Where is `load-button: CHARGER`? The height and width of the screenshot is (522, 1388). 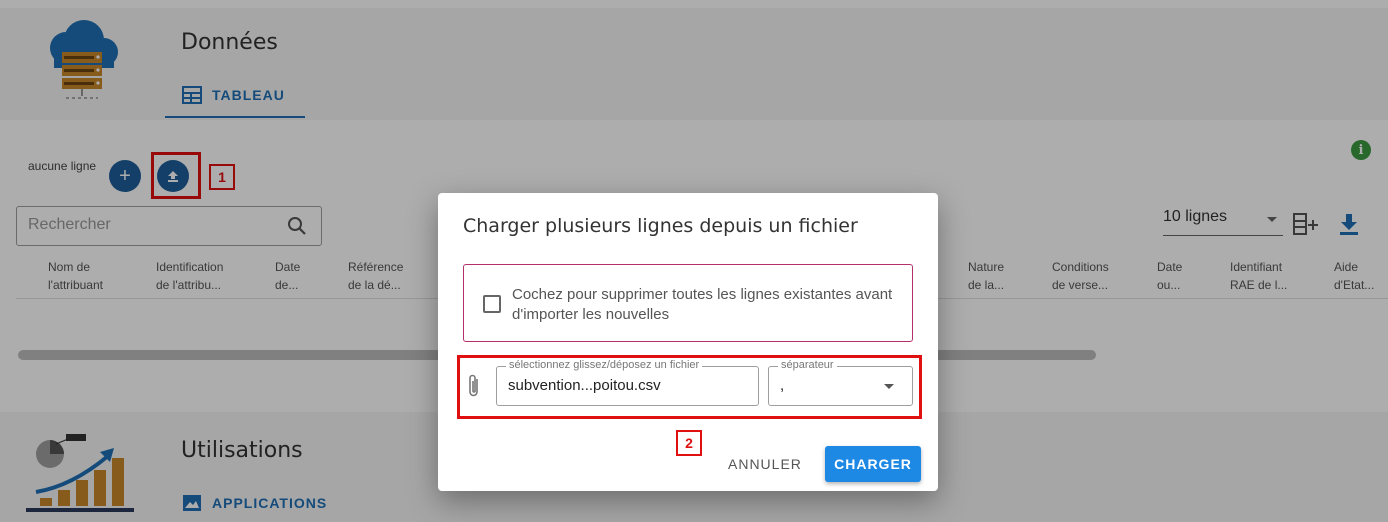 load-button: CHARGER is located at coordinates (873, 464).